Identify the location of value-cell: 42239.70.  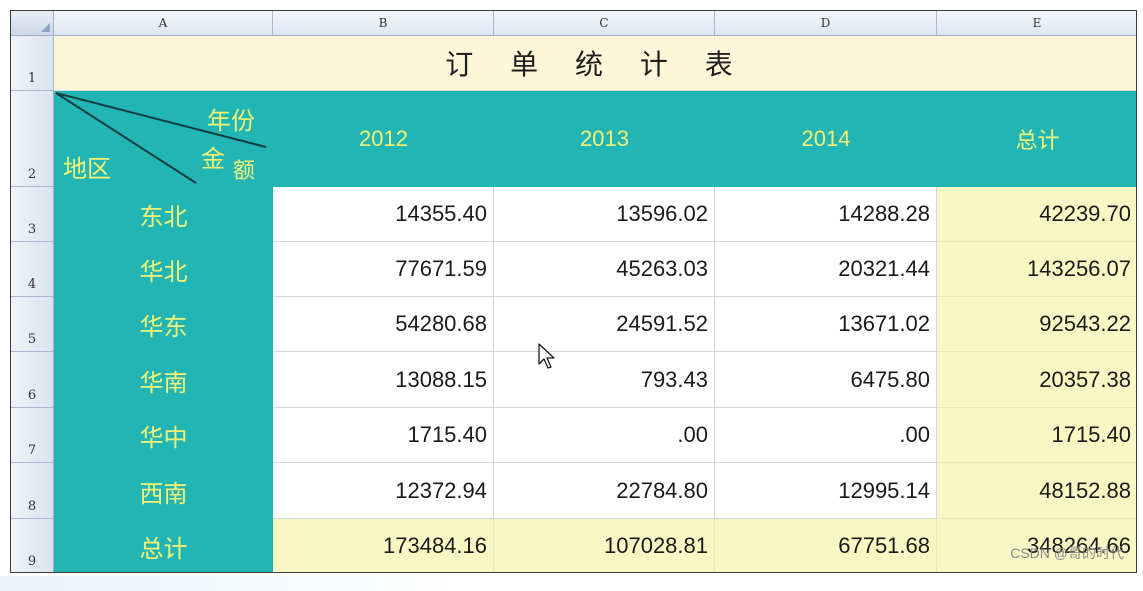
(1036, 214).